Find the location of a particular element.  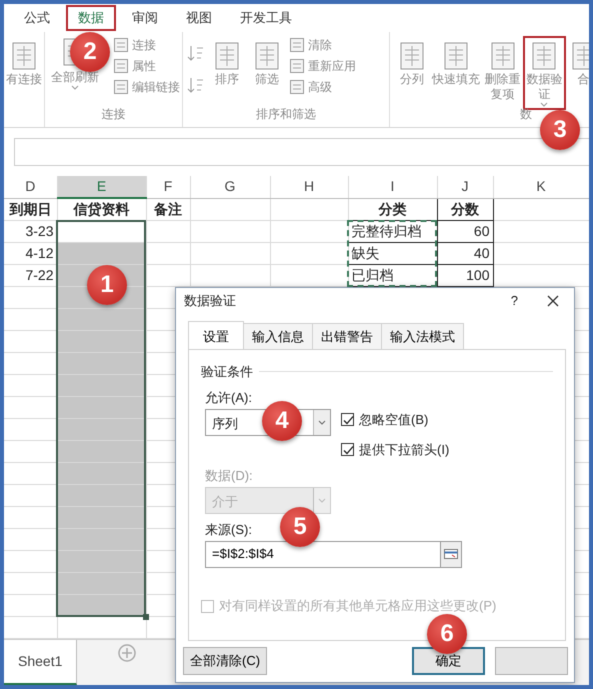

ribbon-tab: 数据 is located at coordinates (91, 18).